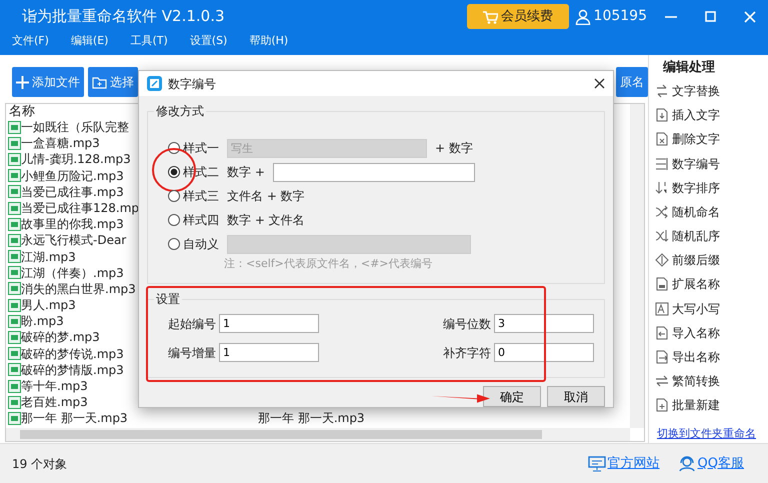  What do you see at coordinates (76, 159) in the screenshot?
I see `file-name: 儿情-龚玥.128.mp3` at bounding box center [76, 159].